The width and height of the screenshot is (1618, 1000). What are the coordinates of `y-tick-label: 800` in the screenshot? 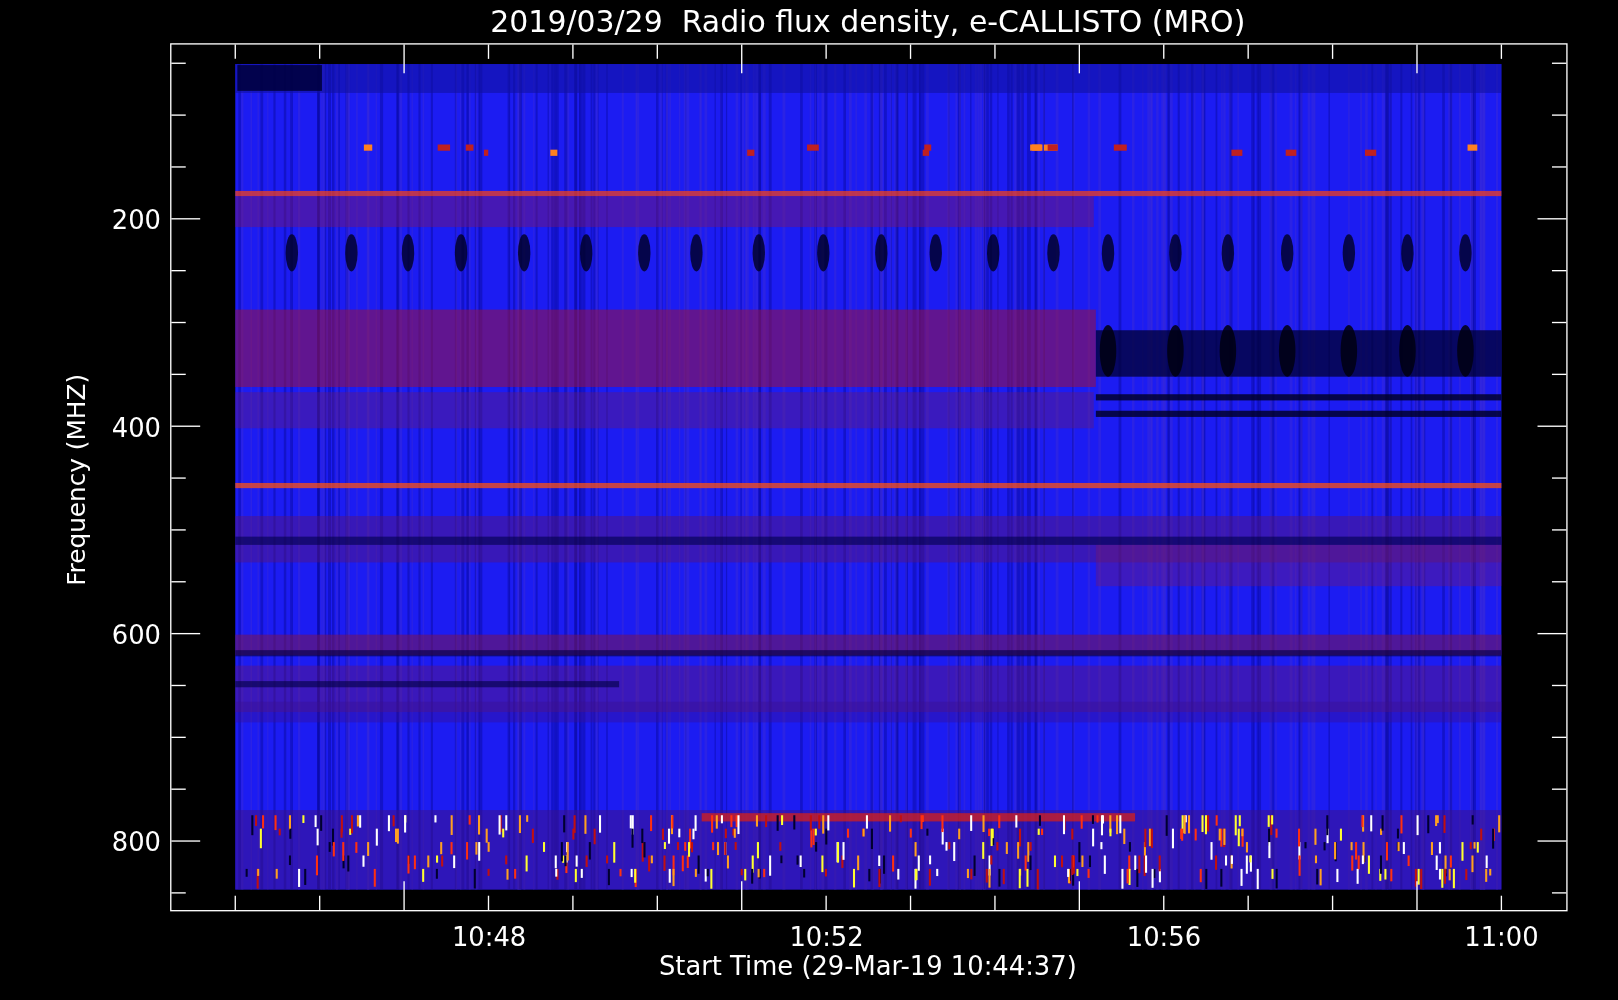 It's located at (136, 842).